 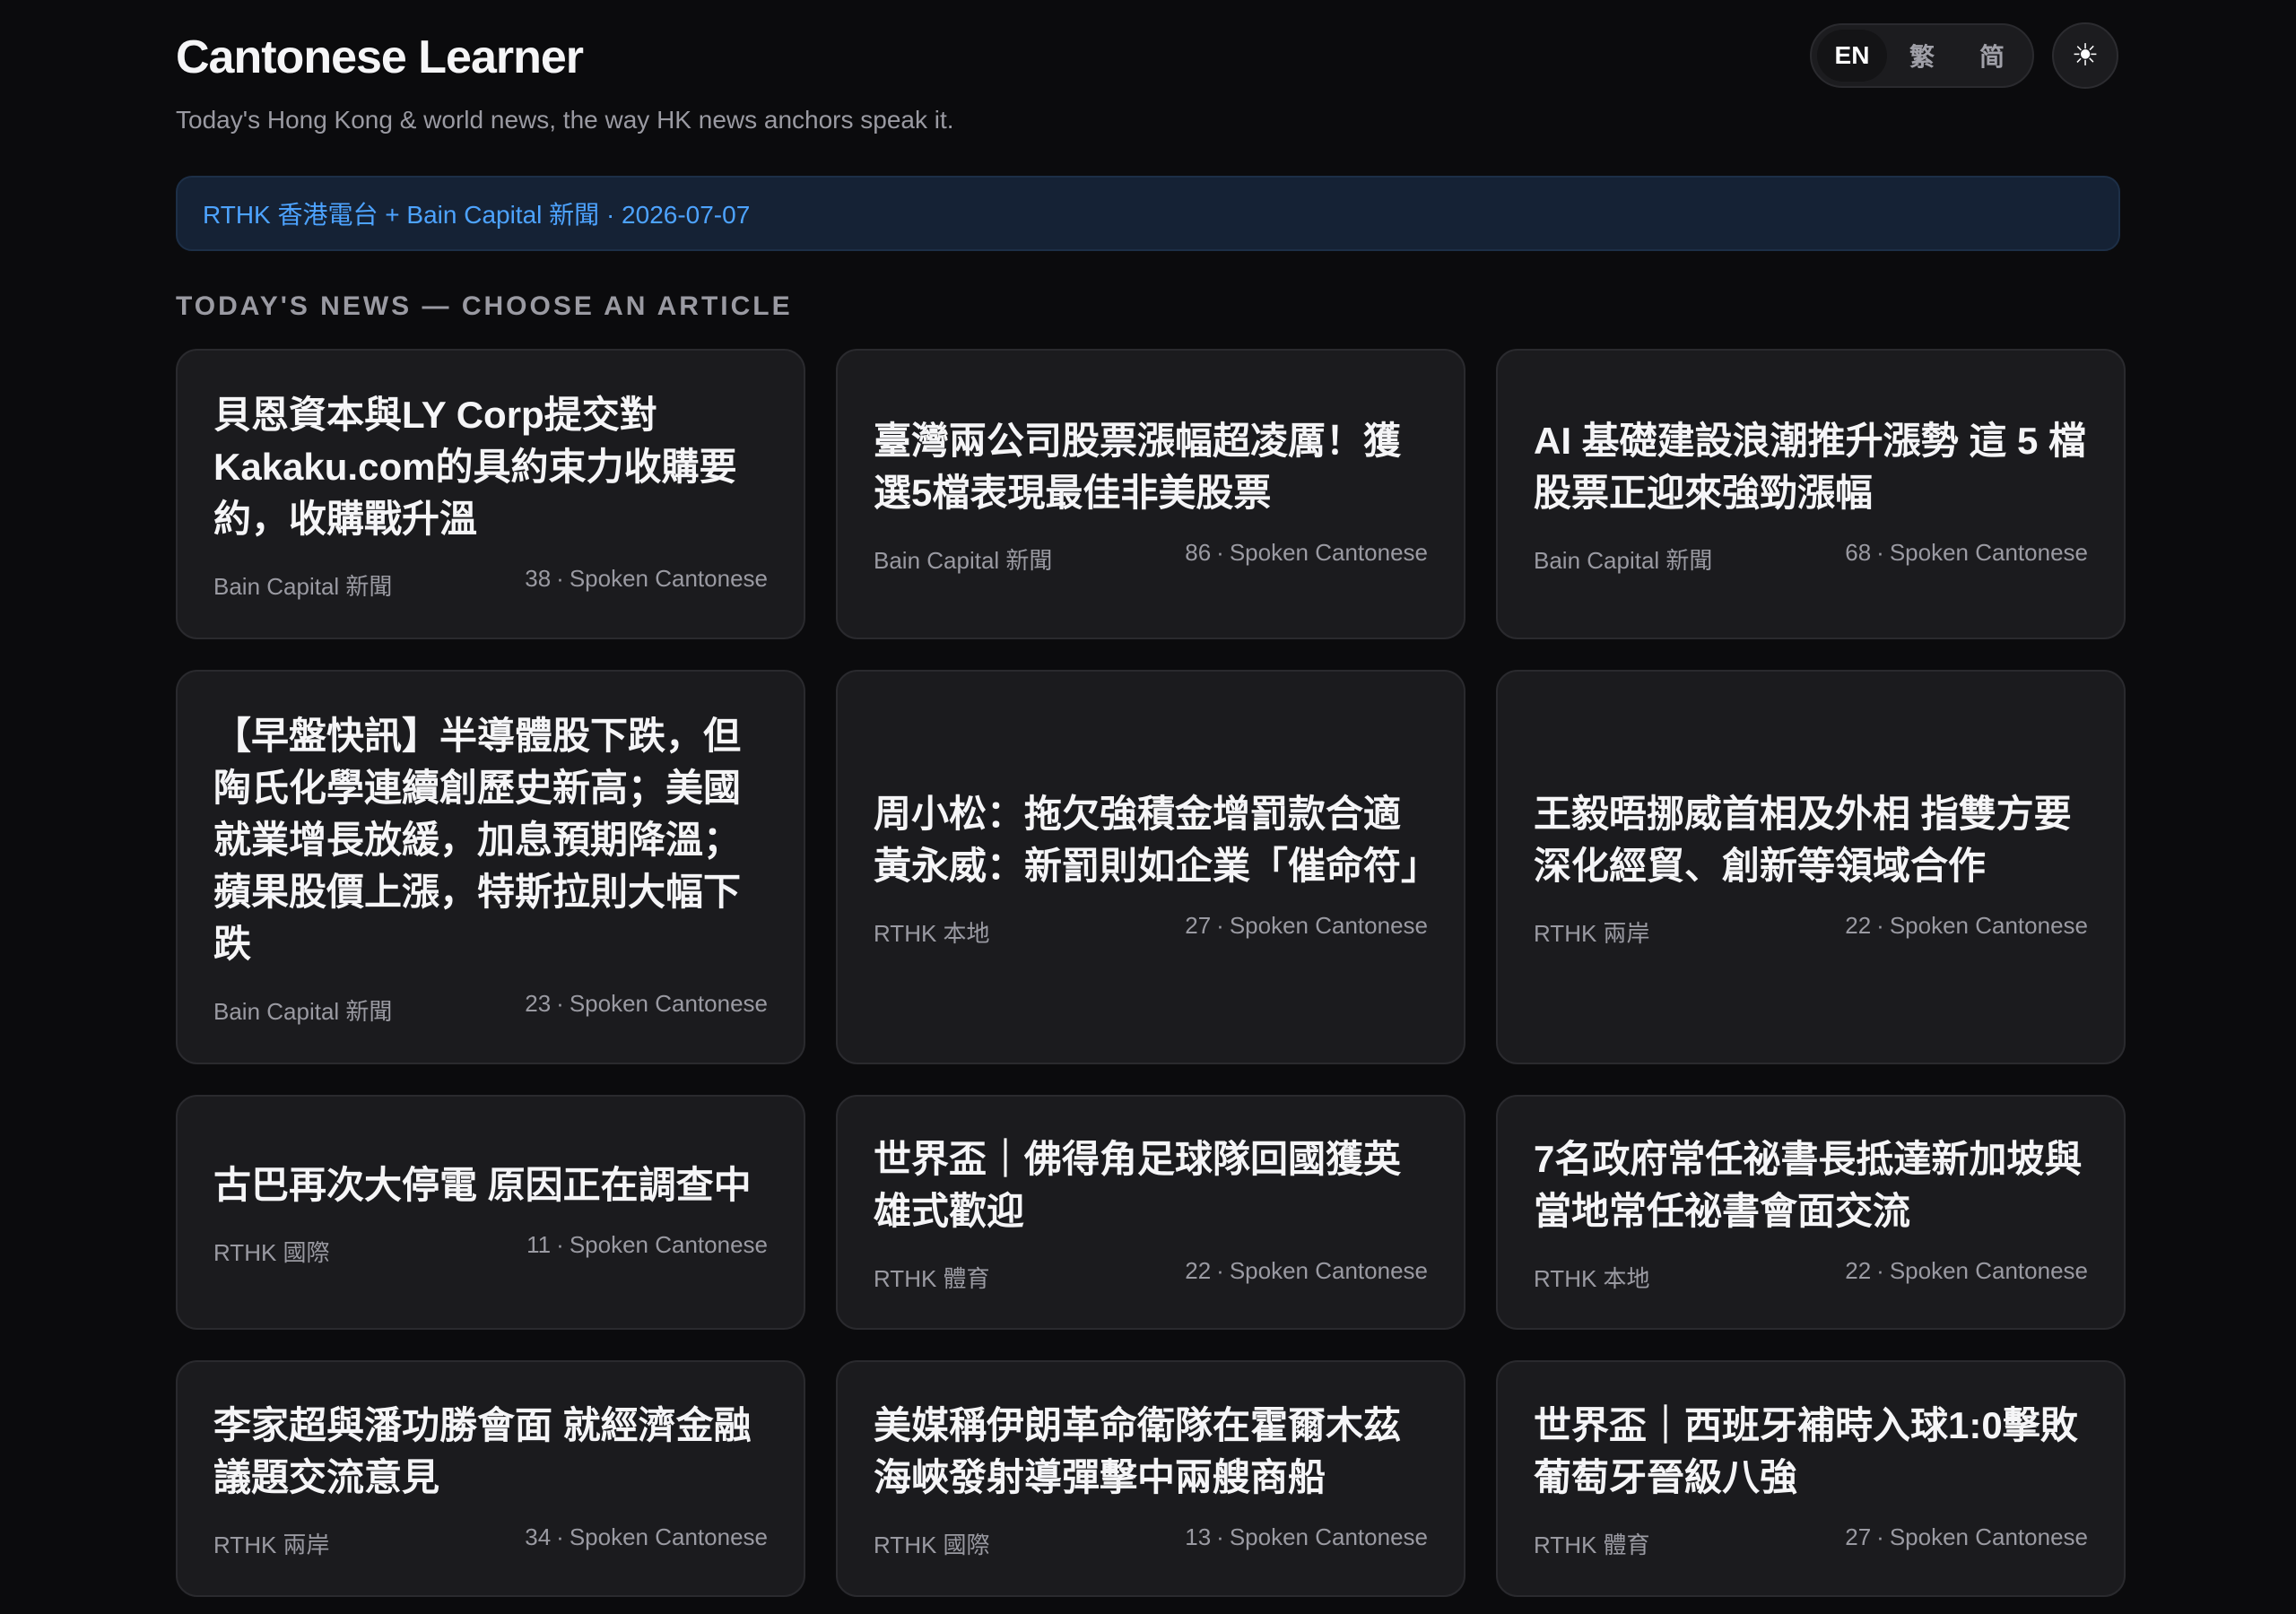 I want to click on article-title: 美媒稱伊朗革命衛隊在霍爾木茲海峽發射導彈擊中兩艘商船, so click(x=1138, y=1451).